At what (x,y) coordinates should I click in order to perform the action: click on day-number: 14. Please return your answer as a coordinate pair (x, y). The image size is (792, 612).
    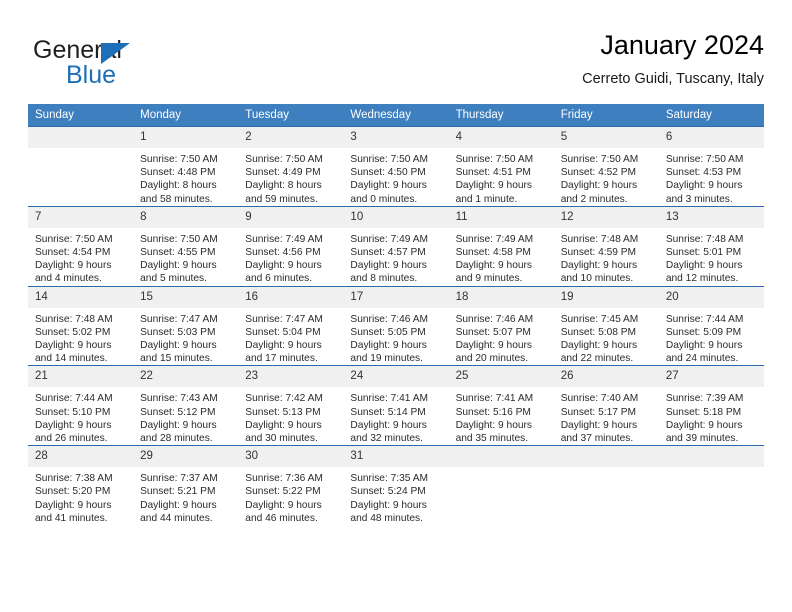
    Looking at the image, I should click on (81, 297).